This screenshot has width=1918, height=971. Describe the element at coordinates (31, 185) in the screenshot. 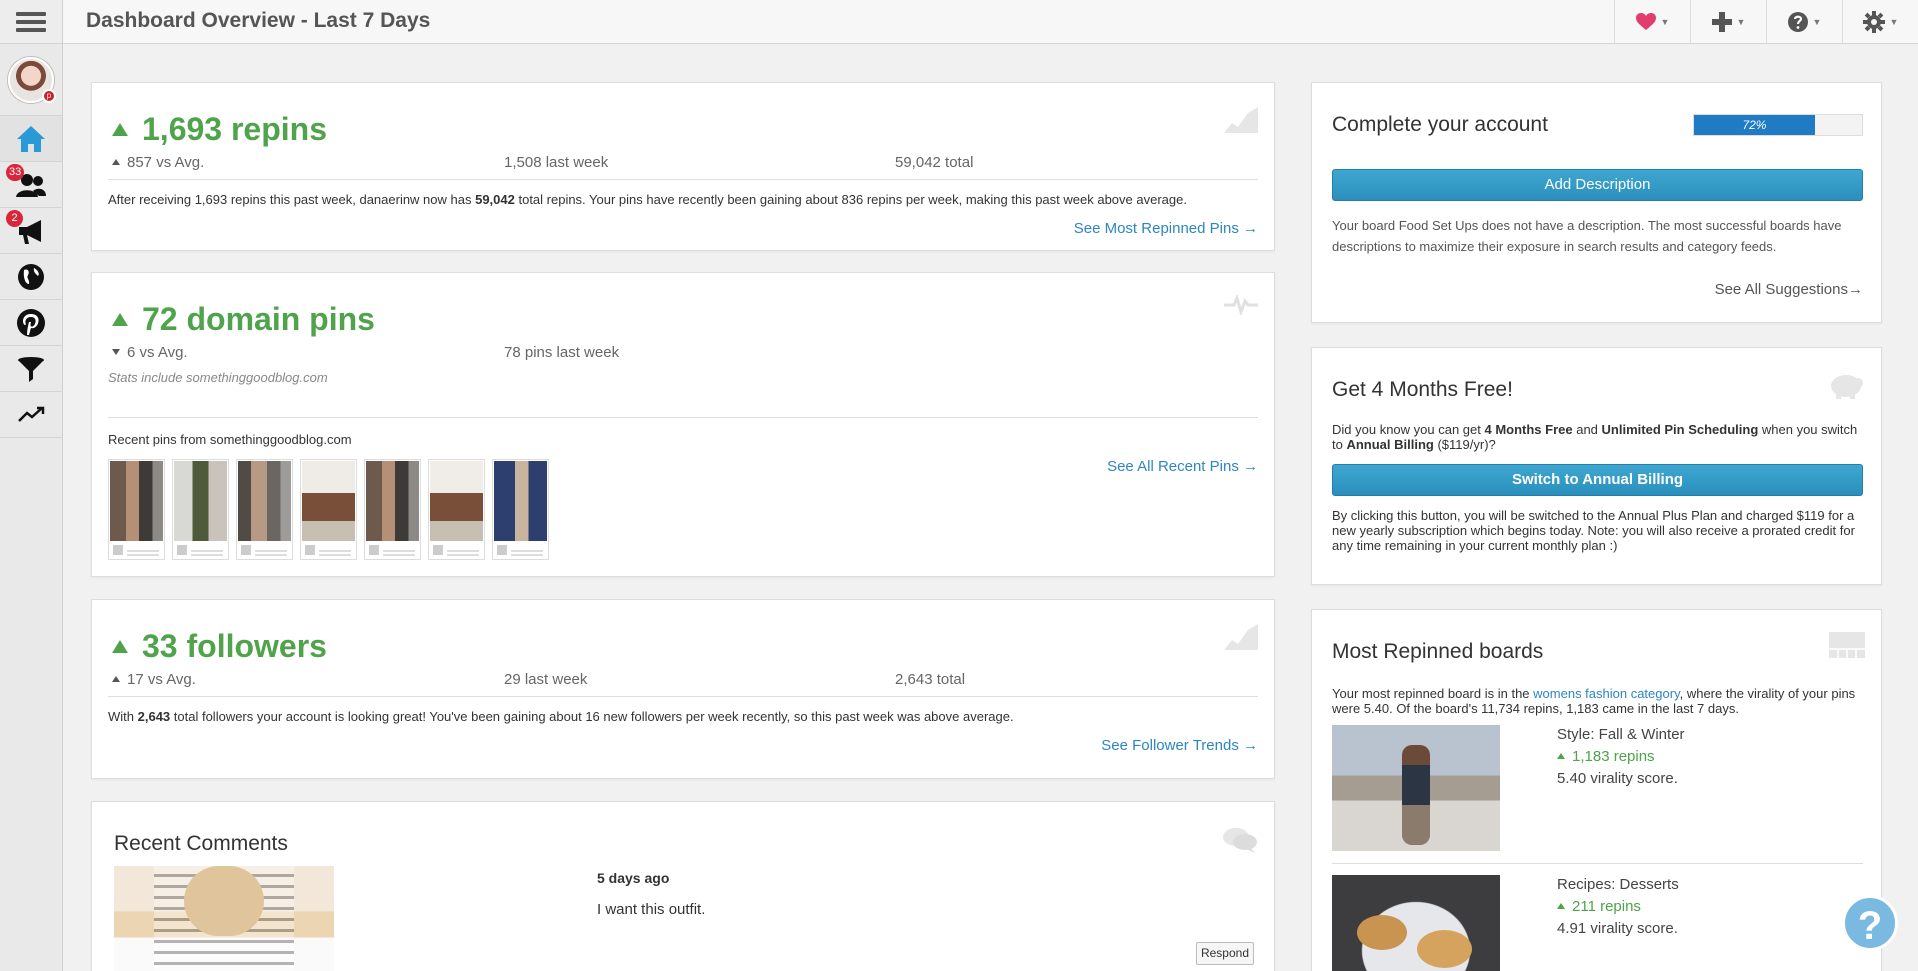

I see `sidebar-item-followers: 33` at that location.